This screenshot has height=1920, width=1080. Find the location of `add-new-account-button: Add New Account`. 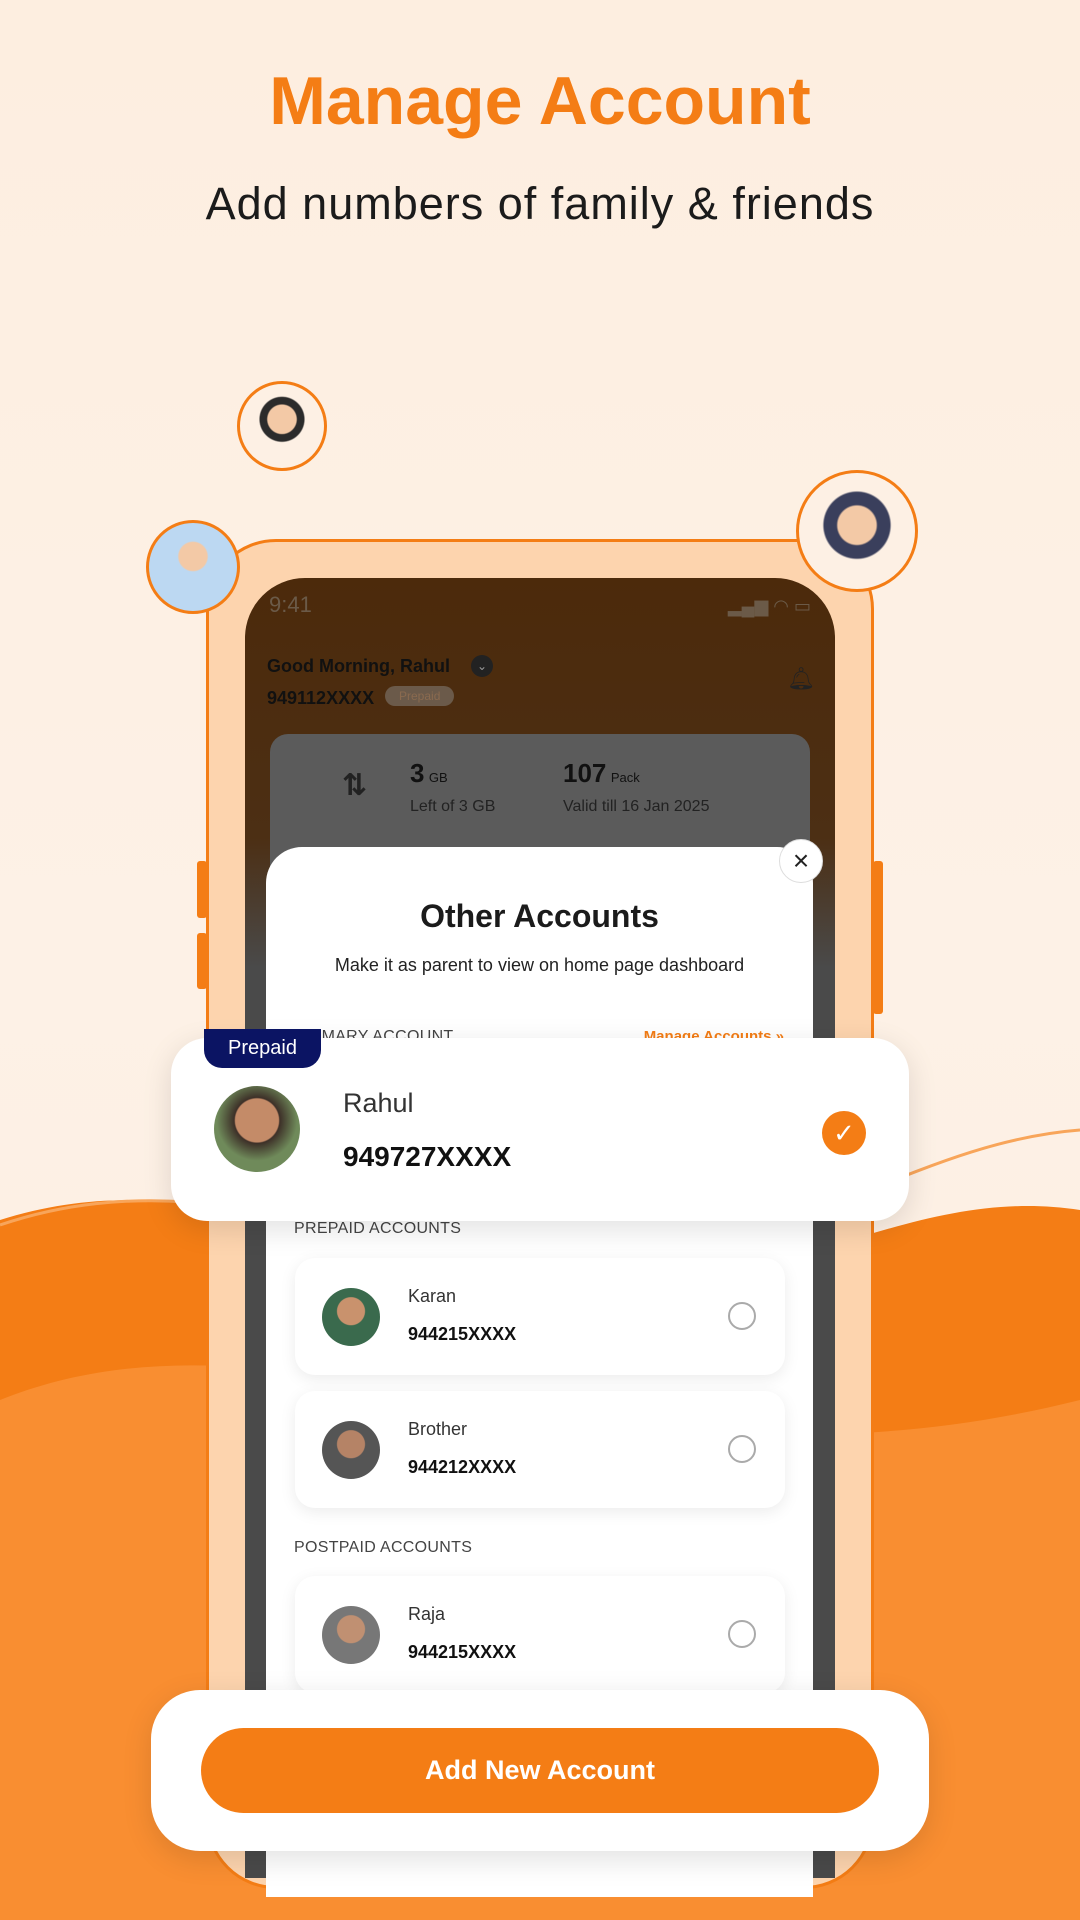

add-new-account-button: Add New Account is located at coordinates (540, 1770).